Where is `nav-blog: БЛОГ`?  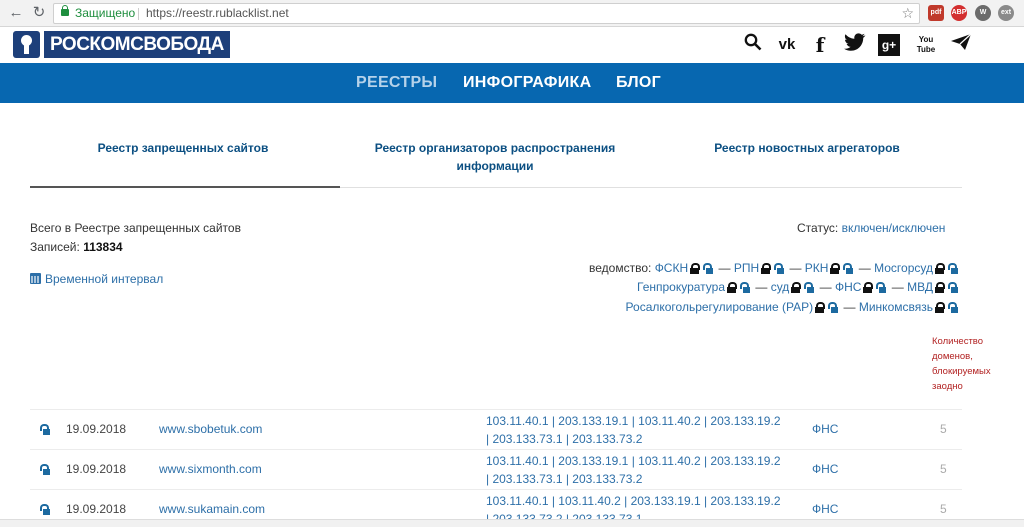 nav-blog: БЛОГ is located at coordinates (638, 83).